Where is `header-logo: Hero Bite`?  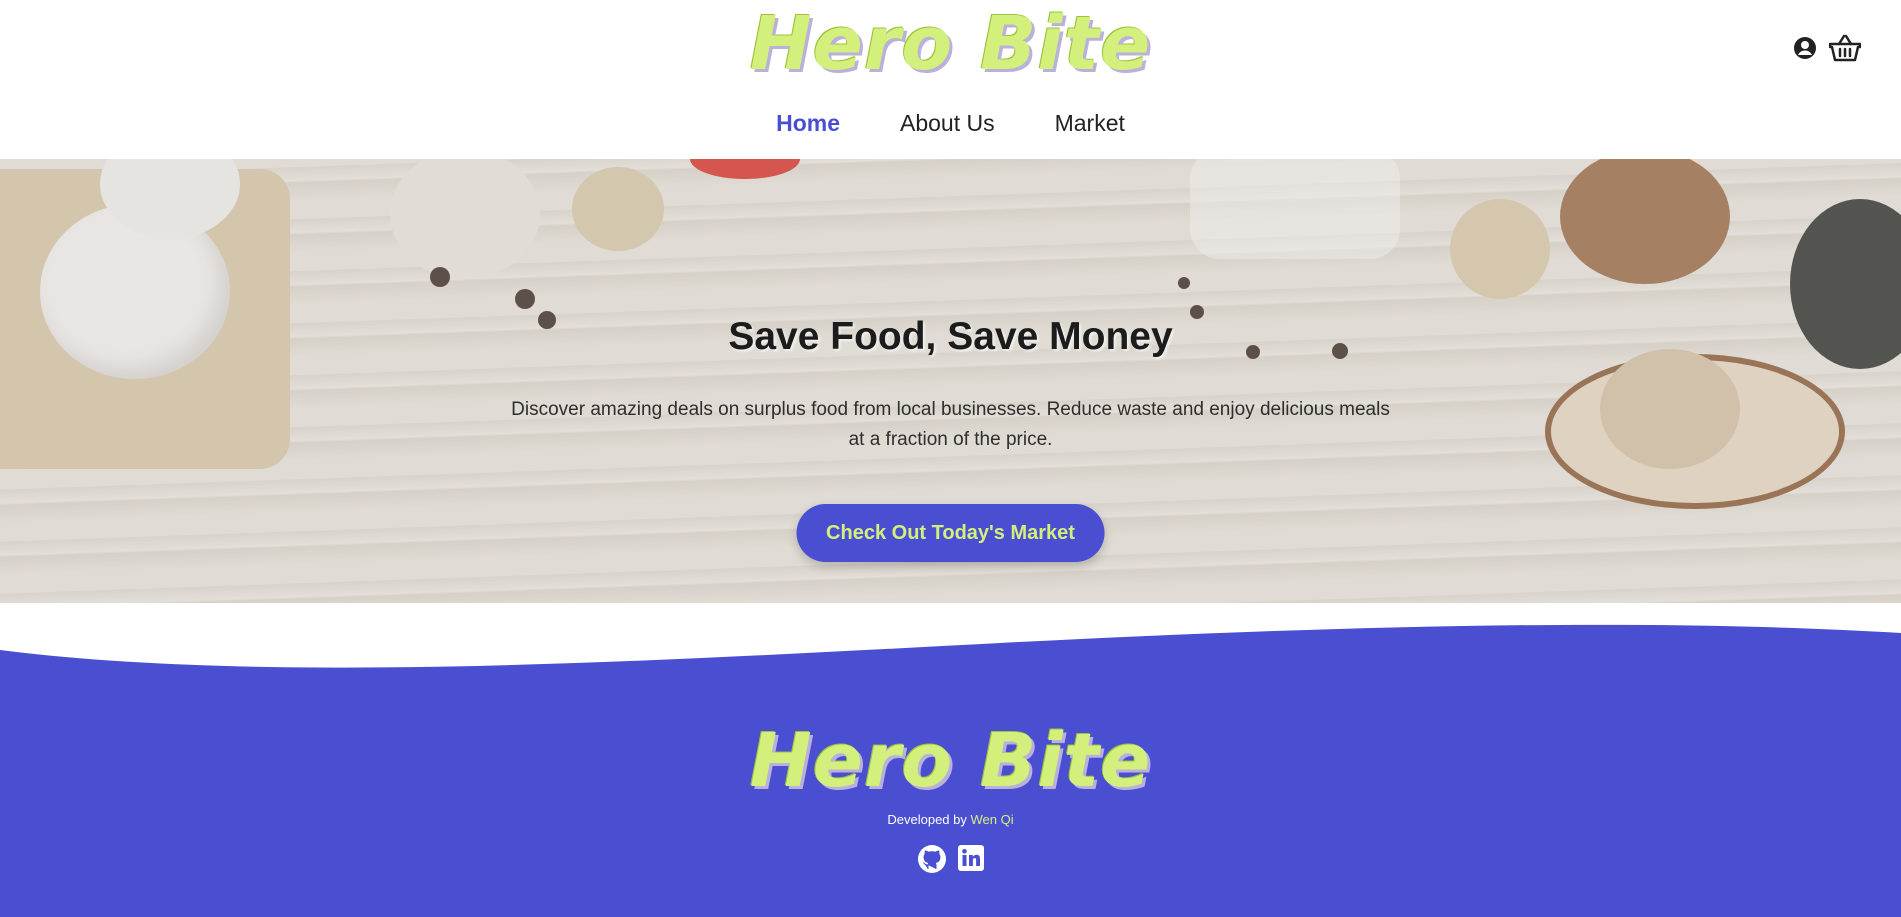
header-logo: Hero Bite is located at coordinates (951, 44).